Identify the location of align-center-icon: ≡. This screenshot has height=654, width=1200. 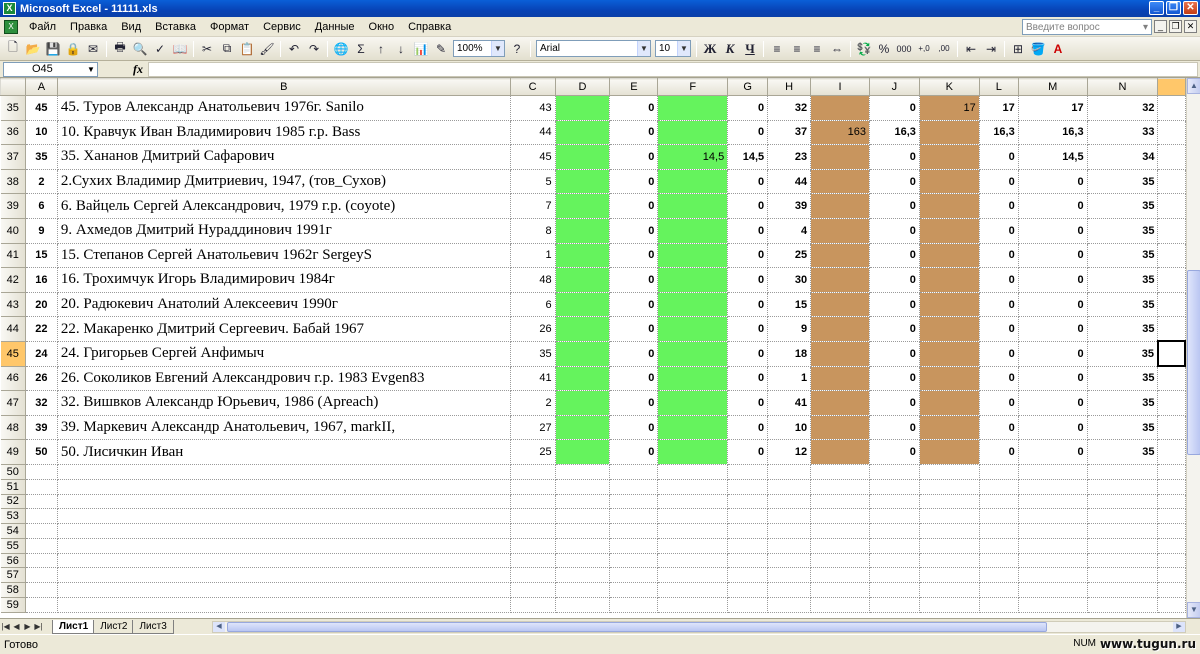
(797, 49).